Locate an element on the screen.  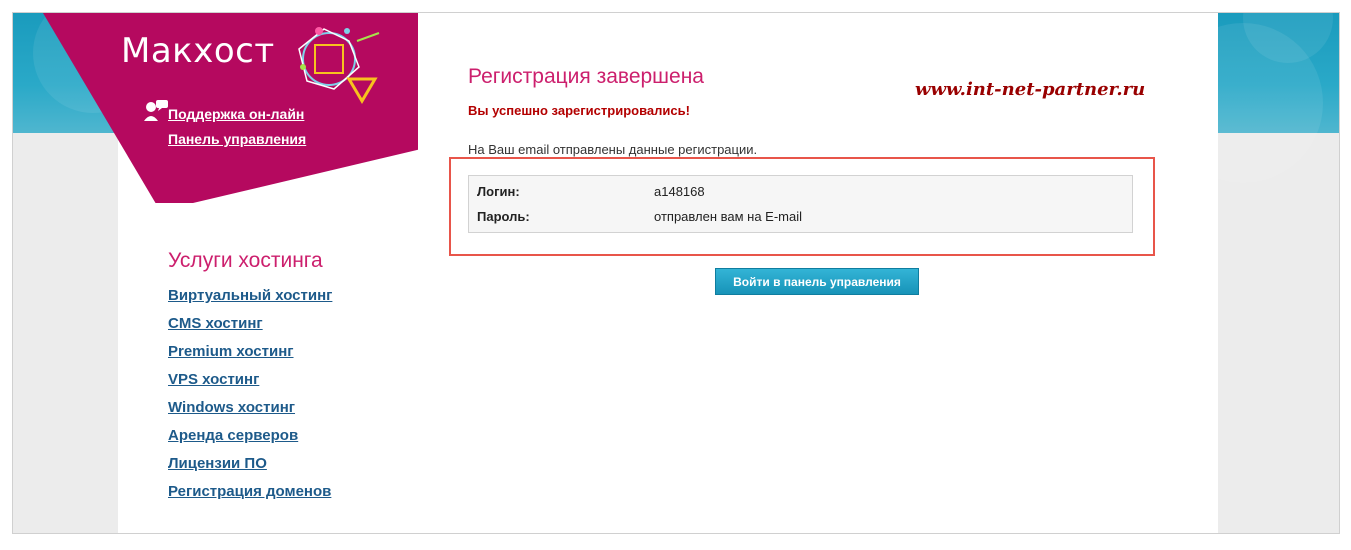
top-nav-item: Специальные акции is located at coordinates (633, 25).